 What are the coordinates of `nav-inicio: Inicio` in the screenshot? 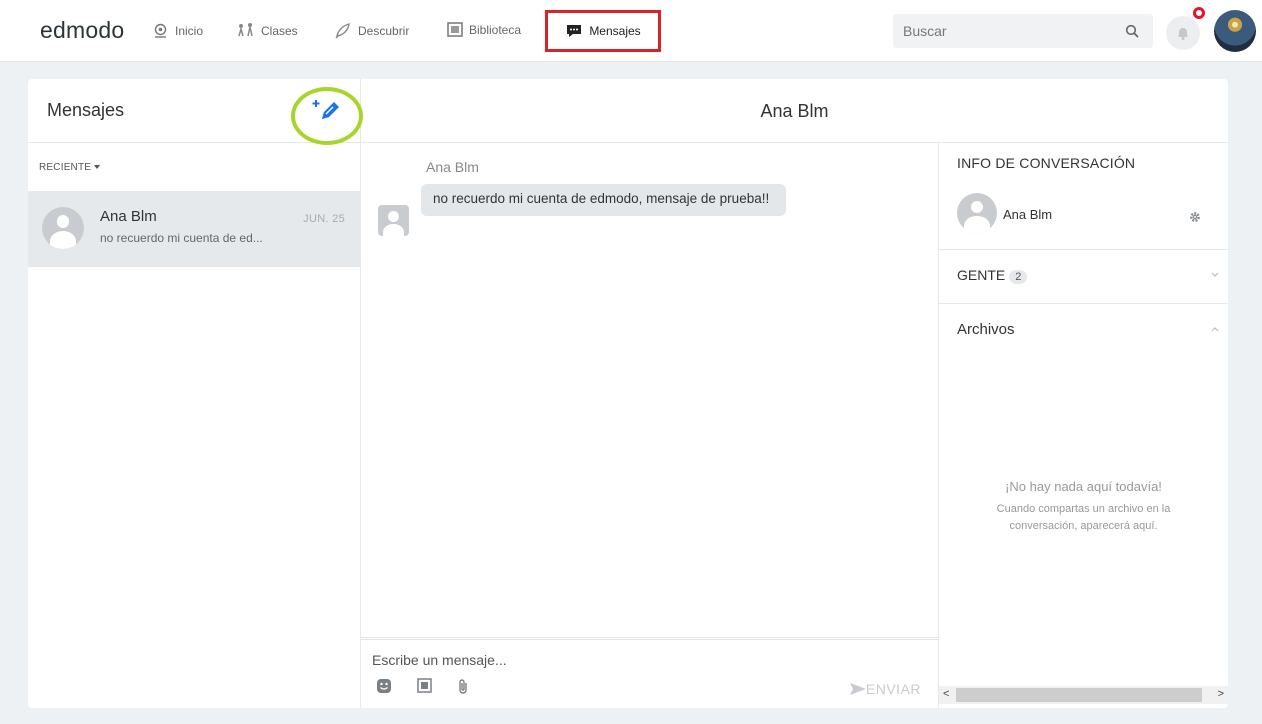 It's located at (177, 30).